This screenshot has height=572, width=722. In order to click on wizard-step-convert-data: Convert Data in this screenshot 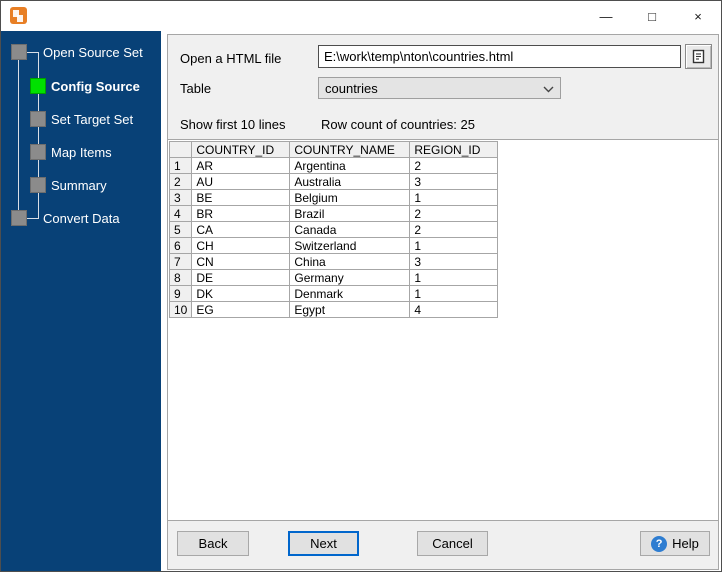, I will do `click(81, 218)`.